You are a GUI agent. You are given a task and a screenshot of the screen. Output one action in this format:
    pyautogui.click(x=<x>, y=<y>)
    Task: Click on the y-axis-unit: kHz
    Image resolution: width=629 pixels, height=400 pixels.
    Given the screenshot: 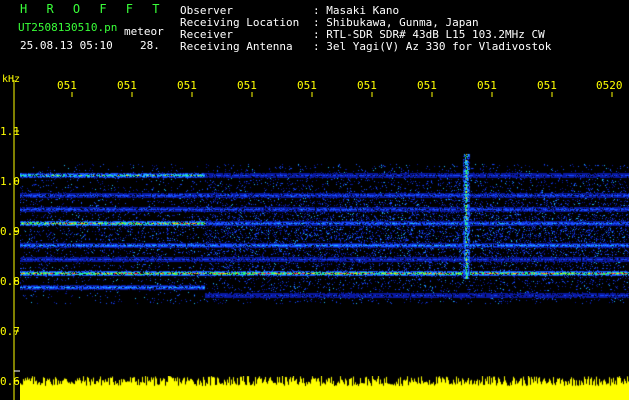 What is the action you would take?
    pyautogui.click(x=11, y=79)
    